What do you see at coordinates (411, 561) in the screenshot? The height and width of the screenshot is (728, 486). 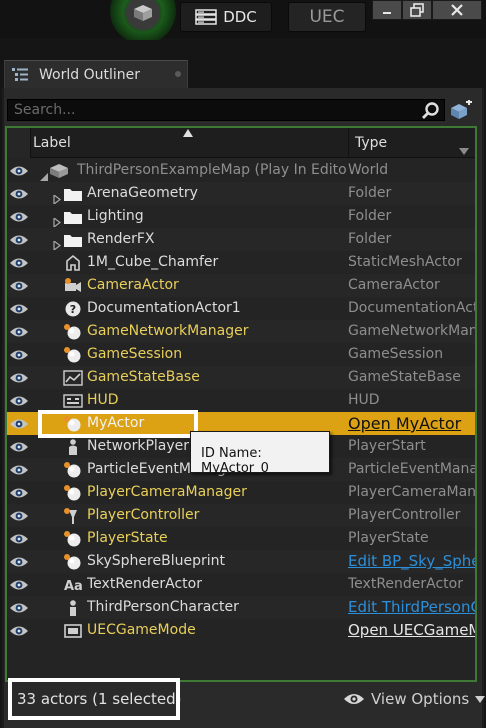 I see `row-type-link: Edit BP_Sky_Sphere` at bounding box center [411, 561].